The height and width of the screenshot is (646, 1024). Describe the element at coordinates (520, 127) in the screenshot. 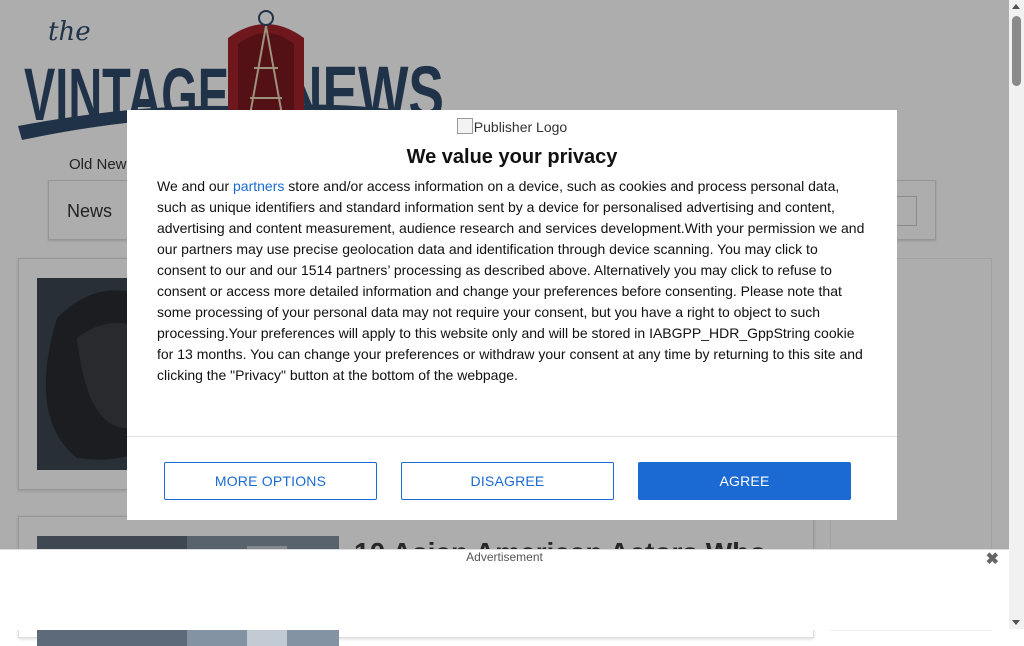

I see `publisher-logo-alt-text: Publisher Logo` at that location.